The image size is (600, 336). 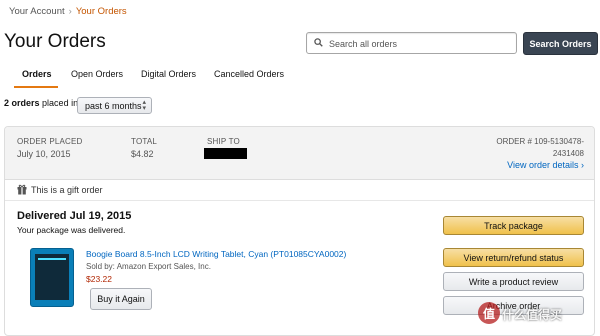 I want to click on select-arrows-icon: ▴ ▾, so click(x=144, y=105).